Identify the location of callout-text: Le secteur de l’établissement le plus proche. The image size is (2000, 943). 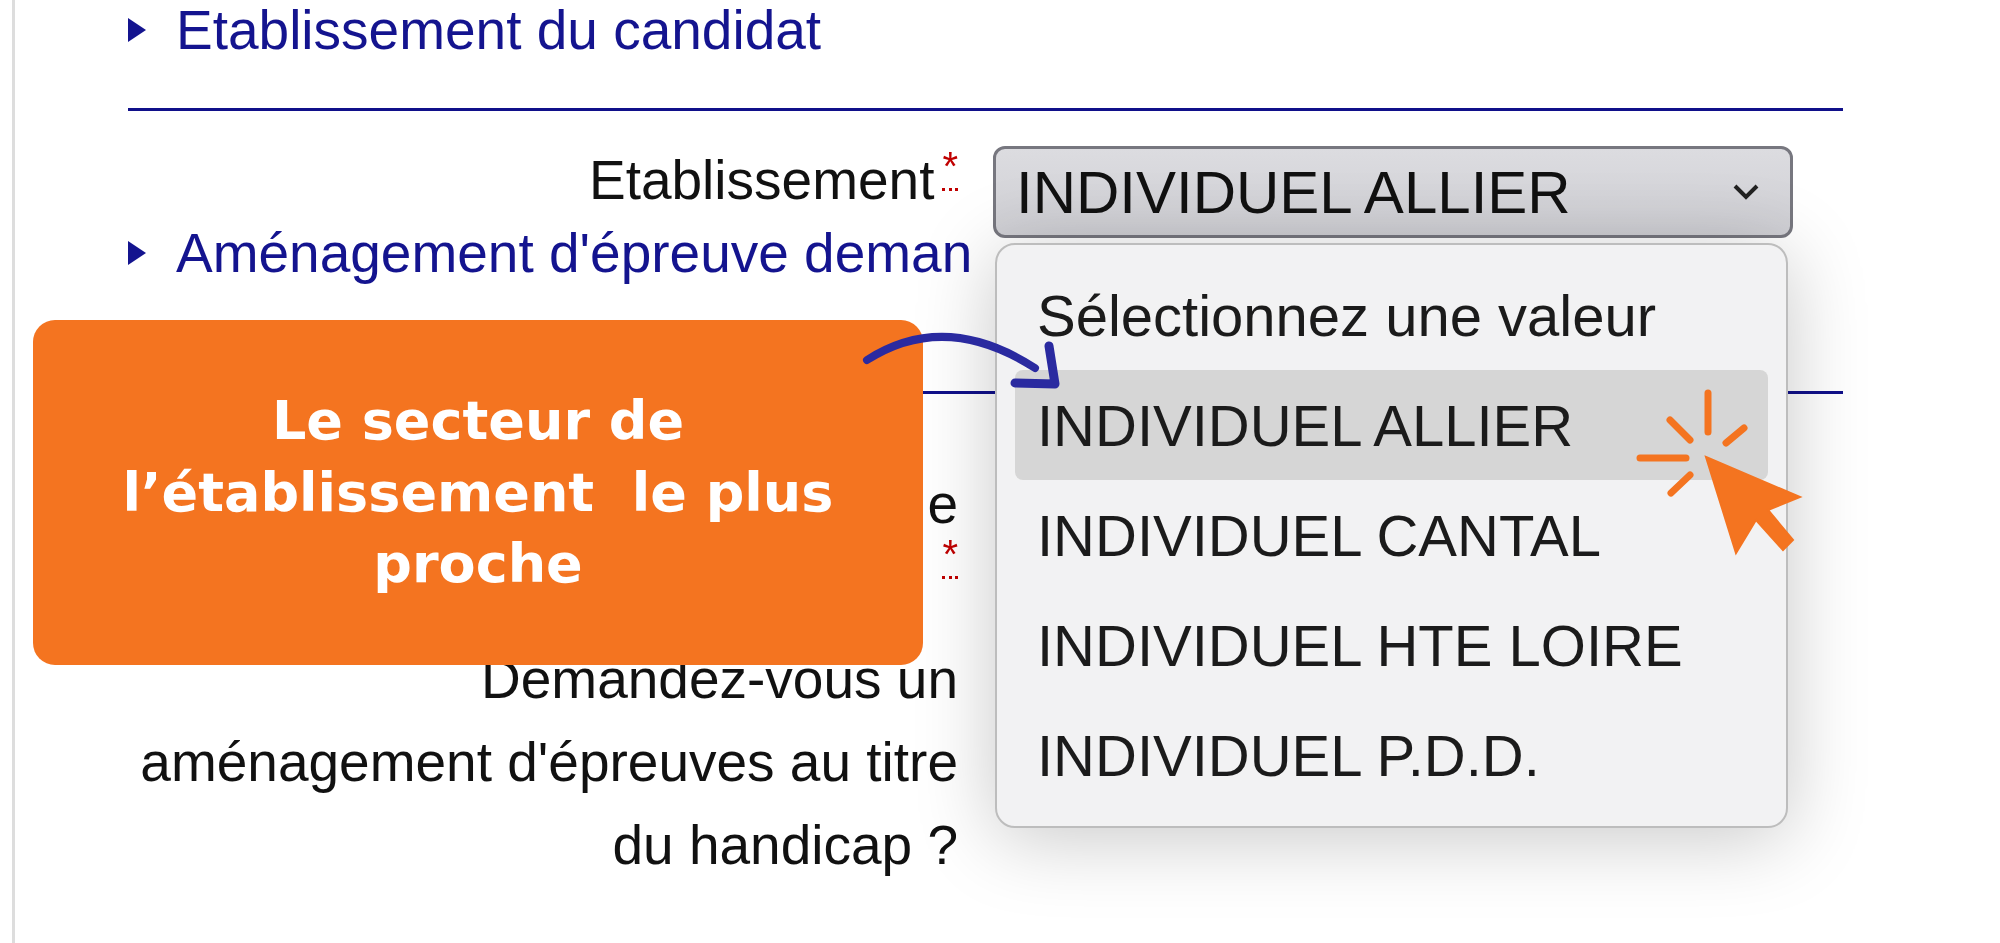
(478, 492).